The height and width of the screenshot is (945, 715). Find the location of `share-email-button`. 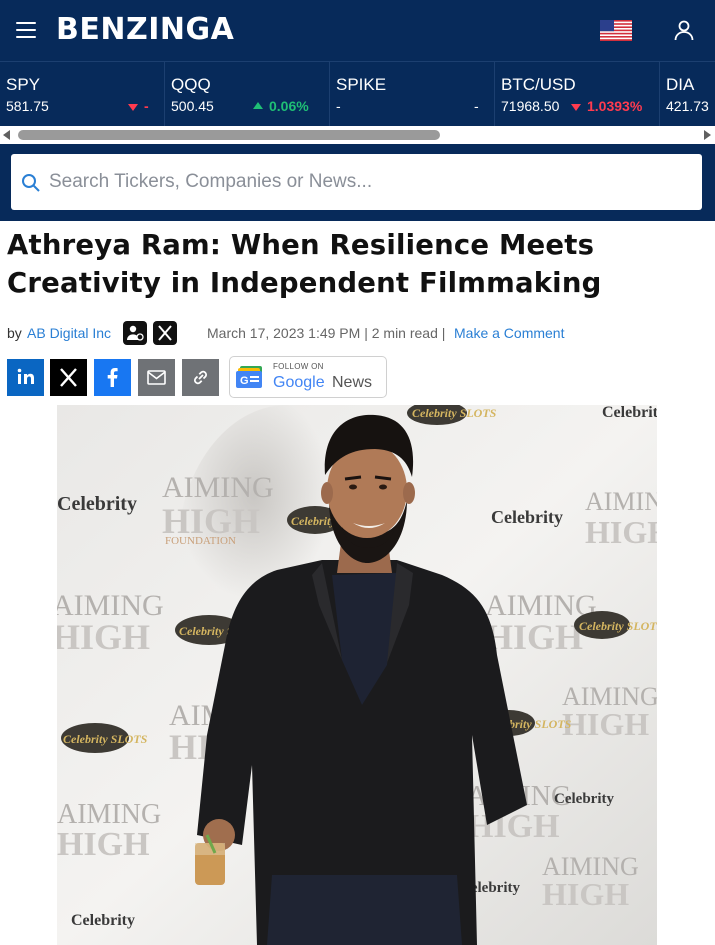

share-email-button is located at coordinates (156, 377).